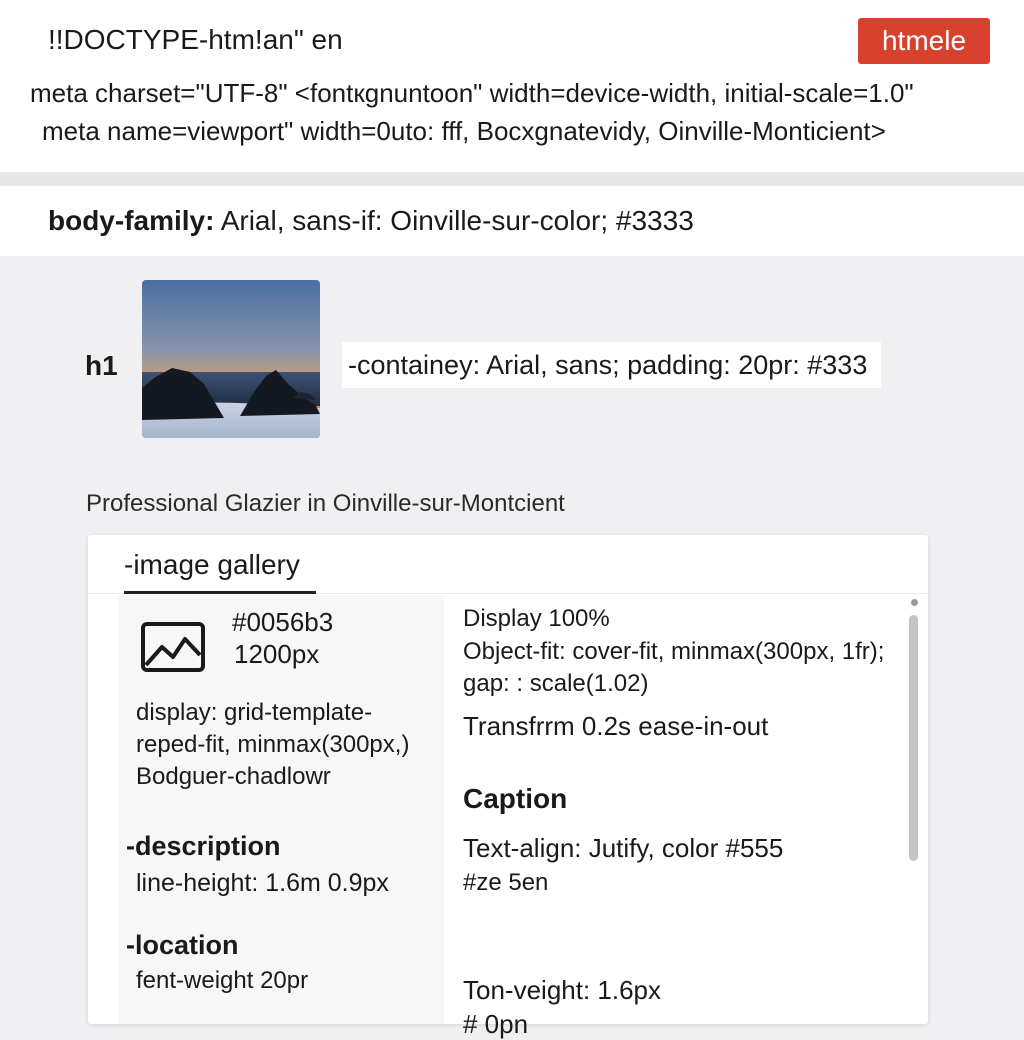  What do you see at coordinates (556, 683) in the screenshot?
I see `right-line-3: gap: : scale(1.02)` at bounding box center [556, 683].